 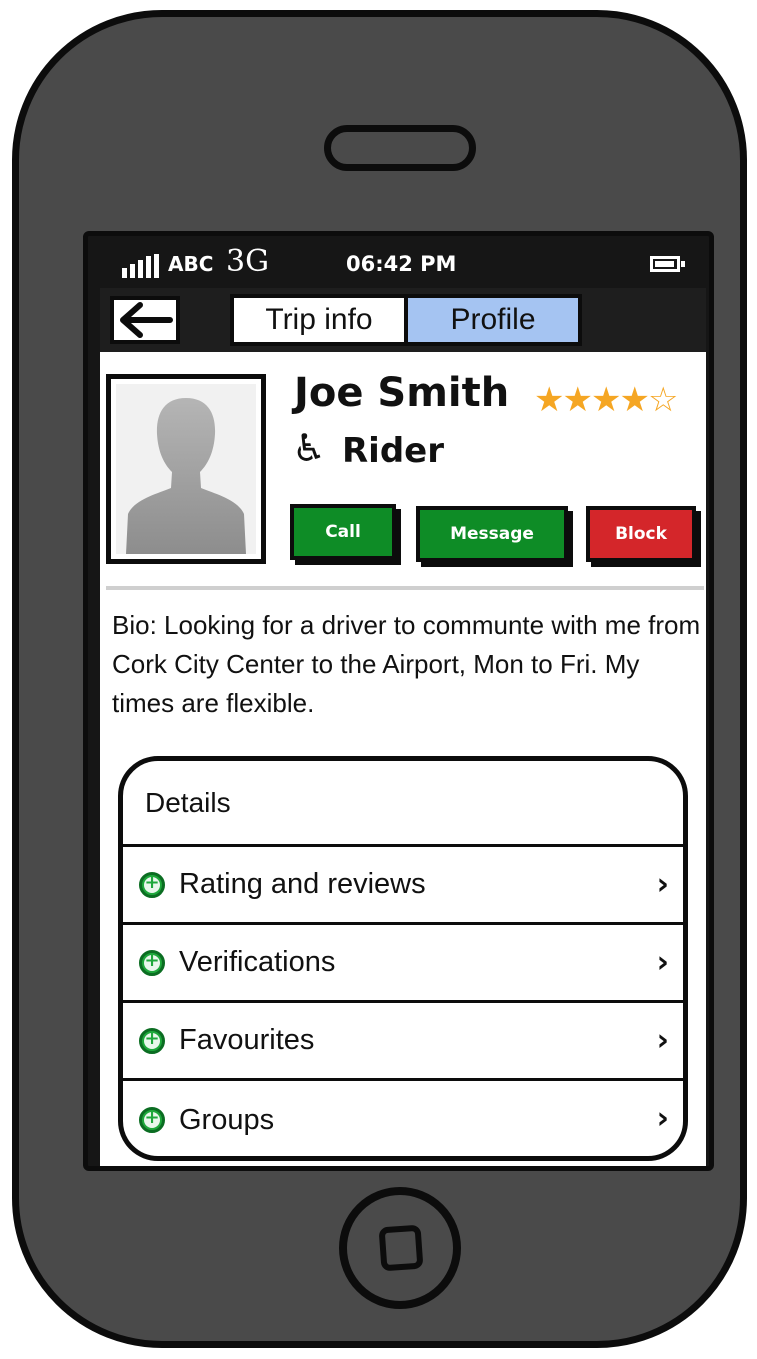 I want to click on carrier-label: ABC, so click(x=191, y=264).